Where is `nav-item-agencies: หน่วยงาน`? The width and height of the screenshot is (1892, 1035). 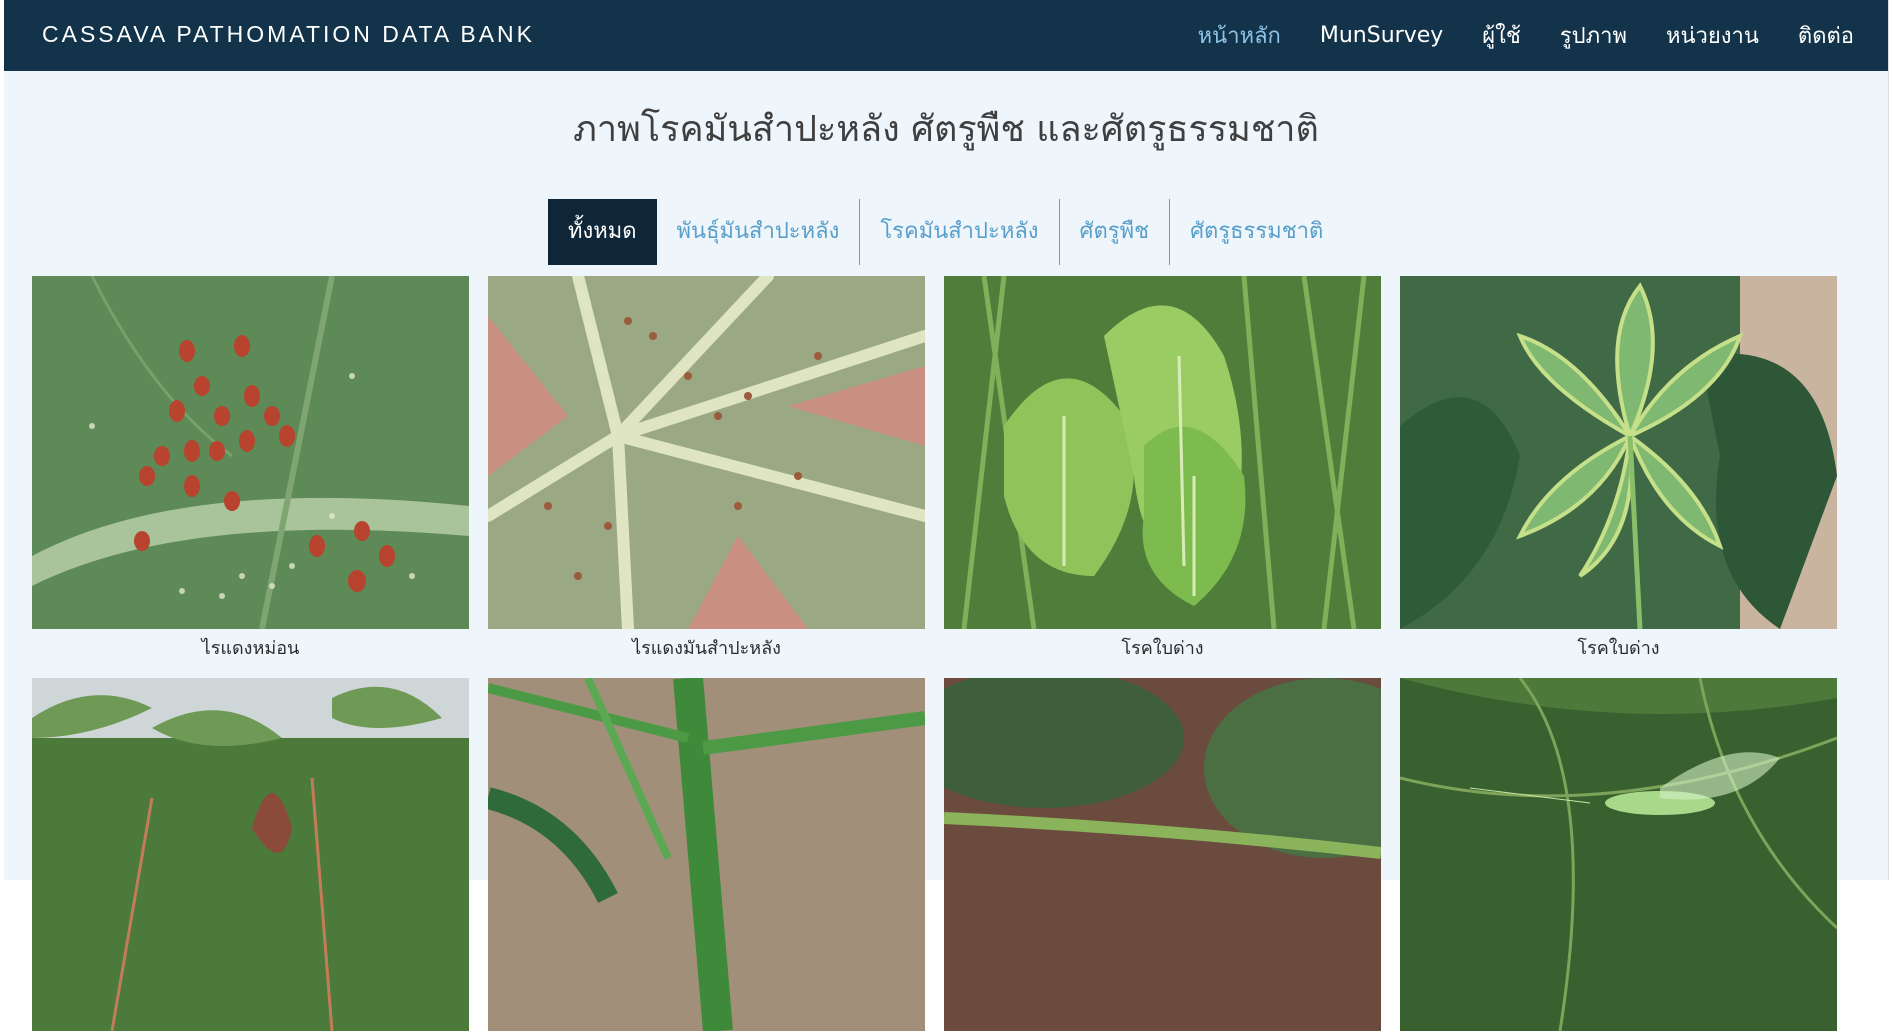
nav-item-agencies: หน่วยงาน is located at coordinates (1712, 35).